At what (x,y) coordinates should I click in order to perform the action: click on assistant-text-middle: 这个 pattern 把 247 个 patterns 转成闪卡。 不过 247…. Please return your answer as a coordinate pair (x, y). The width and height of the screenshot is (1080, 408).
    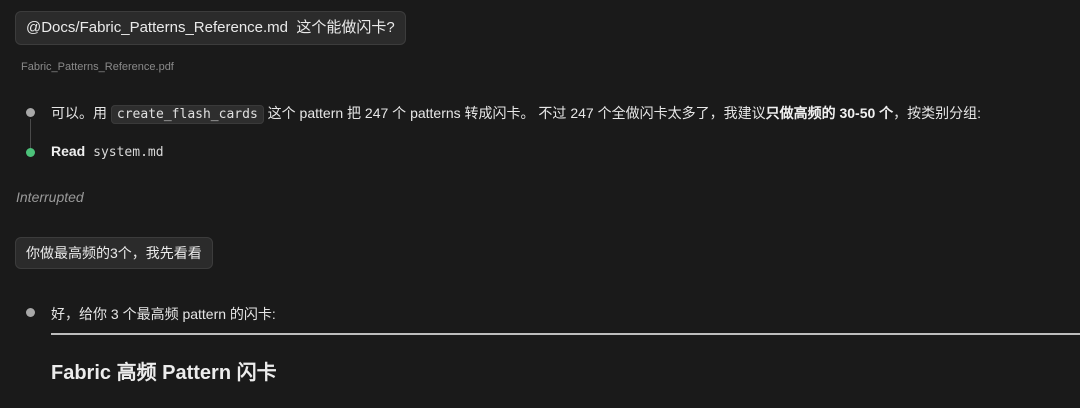
    Looking at the image, I should click on (516, 113).